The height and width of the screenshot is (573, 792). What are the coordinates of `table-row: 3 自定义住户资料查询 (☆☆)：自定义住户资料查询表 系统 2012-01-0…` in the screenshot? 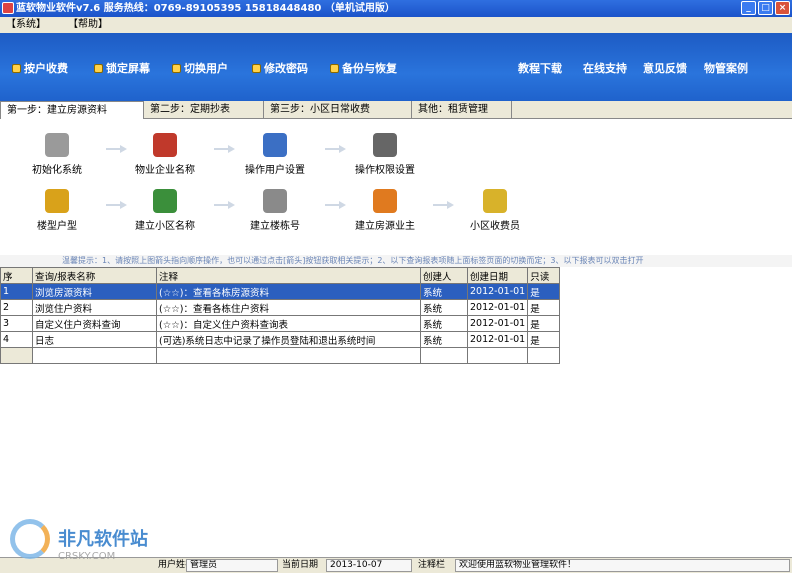 It's located at (280, 323).